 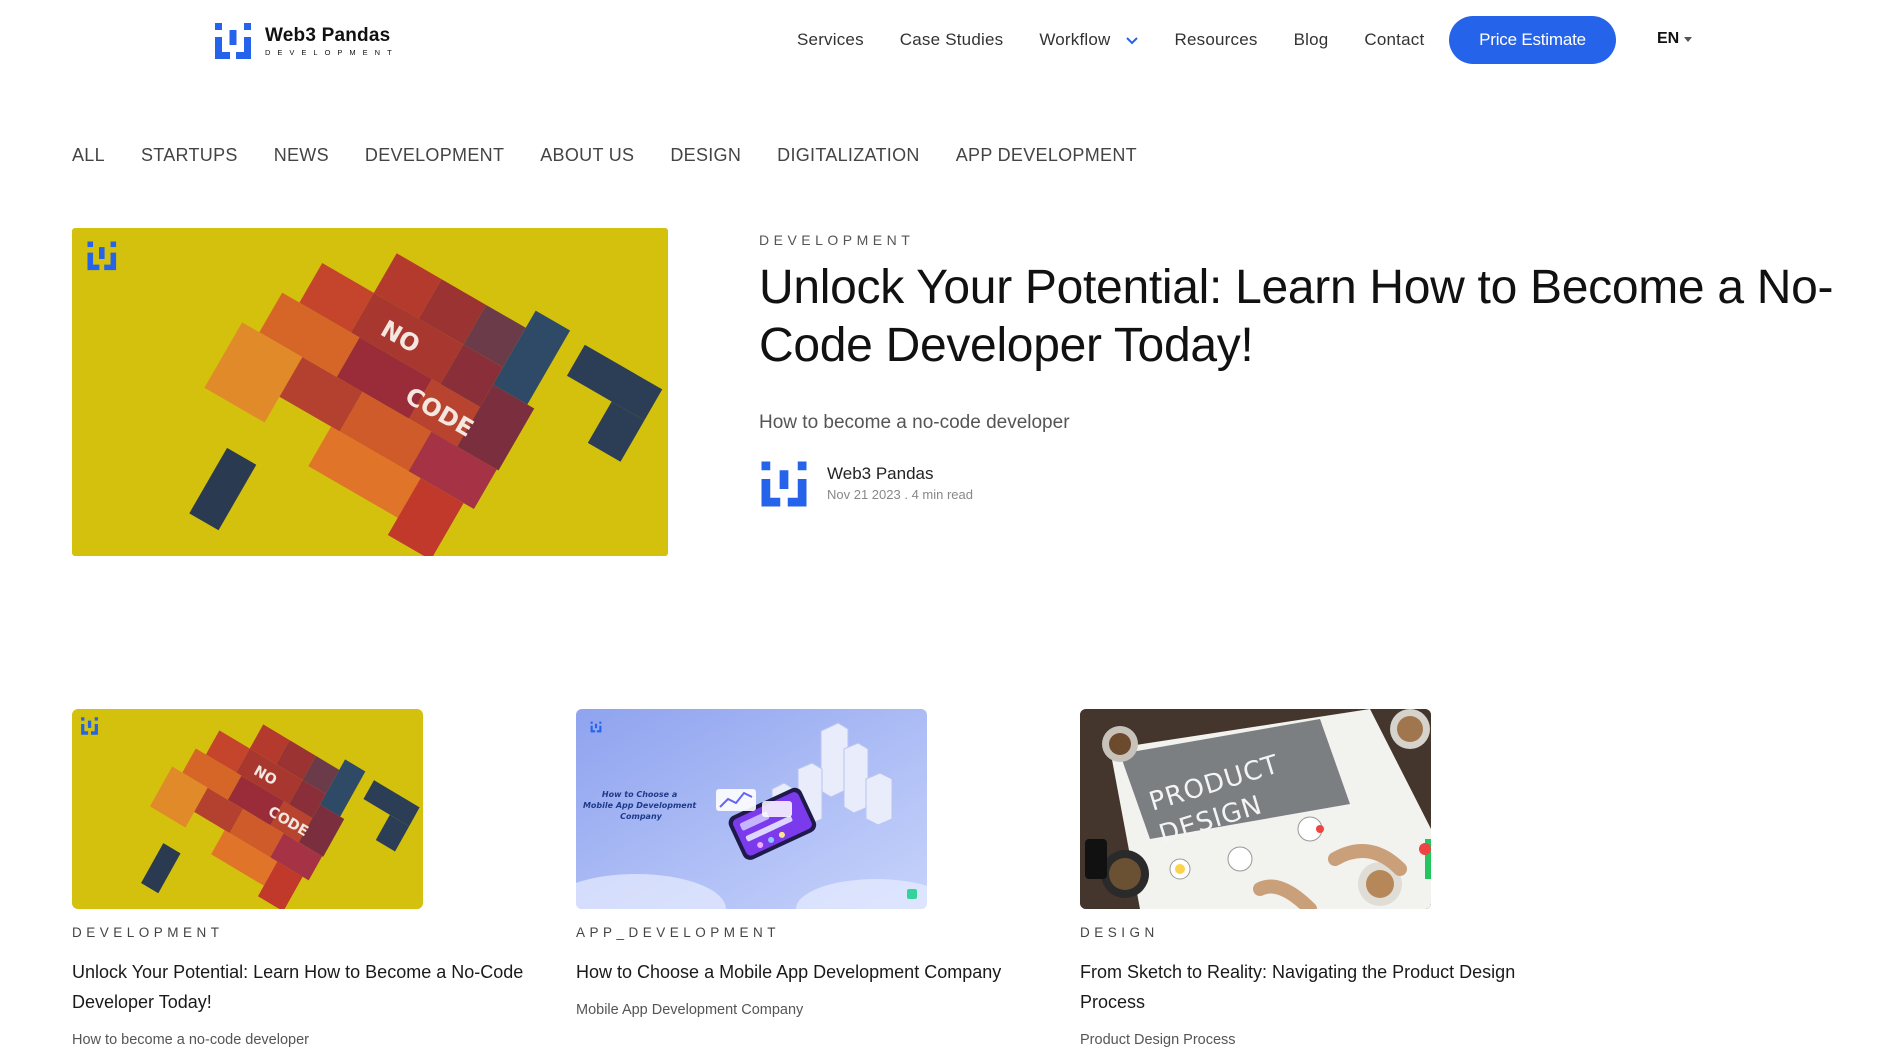 I want to click on post-card-image: NO CODE, so click(x=247, y=809).